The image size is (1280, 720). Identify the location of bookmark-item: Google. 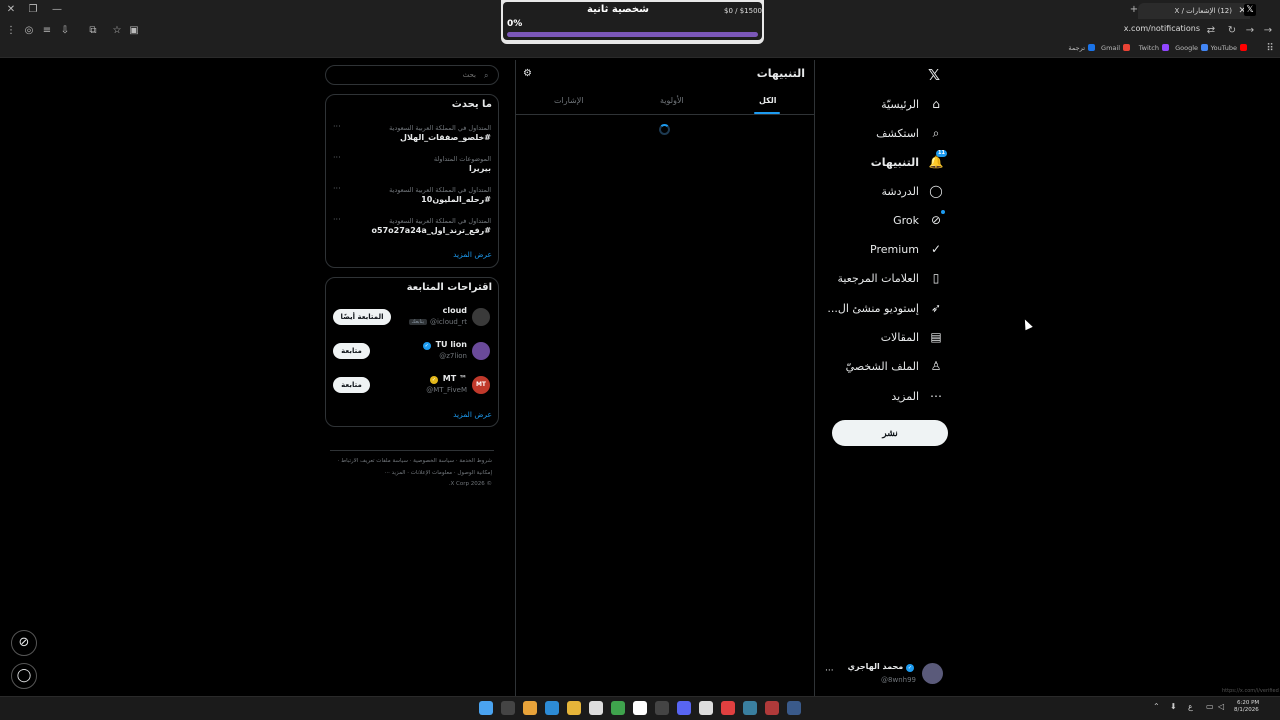
(1191, 48).